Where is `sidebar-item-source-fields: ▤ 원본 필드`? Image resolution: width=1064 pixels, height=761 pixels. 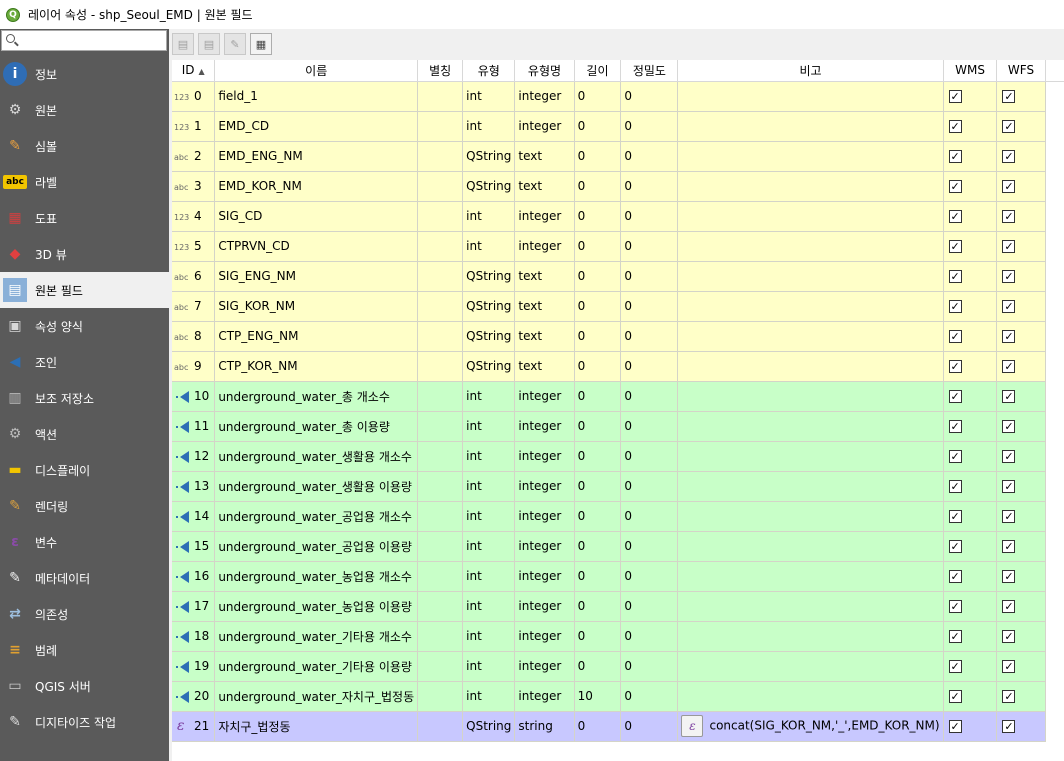 sidebar-item-source-fields: ▤ 원본 필드 is located at coordinates (84, 290).